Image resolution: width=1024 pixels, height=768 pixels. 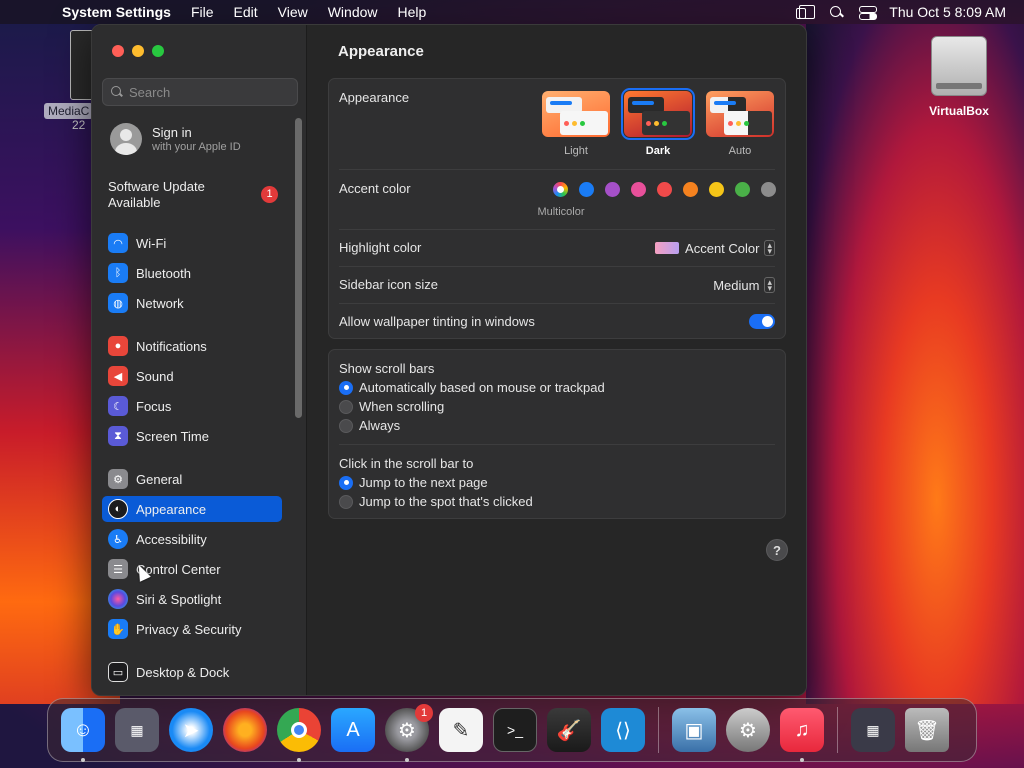 I want to click on jump-to-spot-radio: Jump to the spot that's clicked, so click(x=436, y=501).